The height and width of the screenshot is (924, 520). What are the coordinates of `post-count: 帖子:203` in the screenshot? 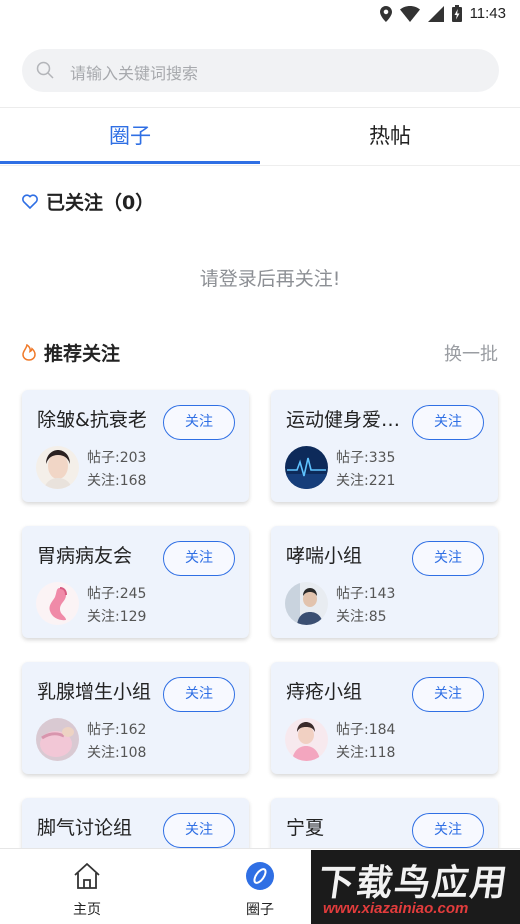 It's located at (117, 458).